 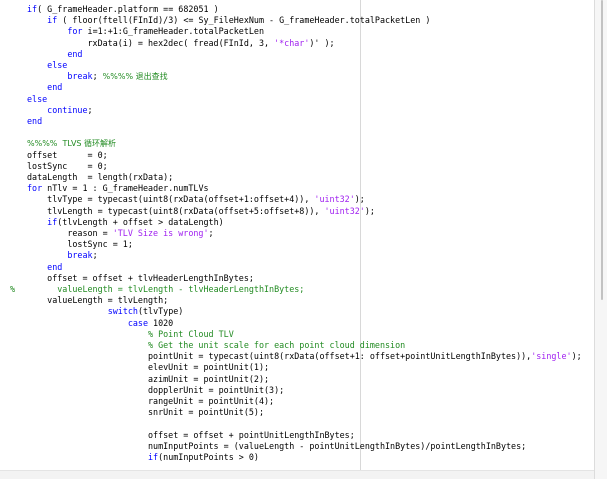 I want to click on code-line: if(tlvLength + offset > dataLength), so click(x=125, y=222).